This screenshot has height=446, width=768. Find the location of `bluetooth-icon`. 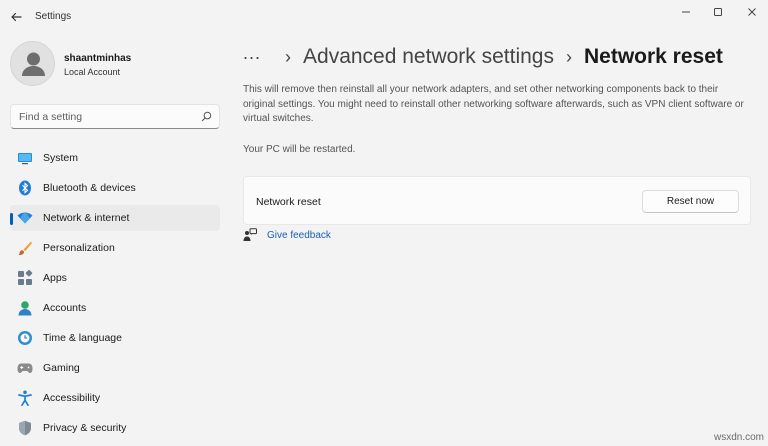

bluetooth-icon is located at coordinates (25, 188).